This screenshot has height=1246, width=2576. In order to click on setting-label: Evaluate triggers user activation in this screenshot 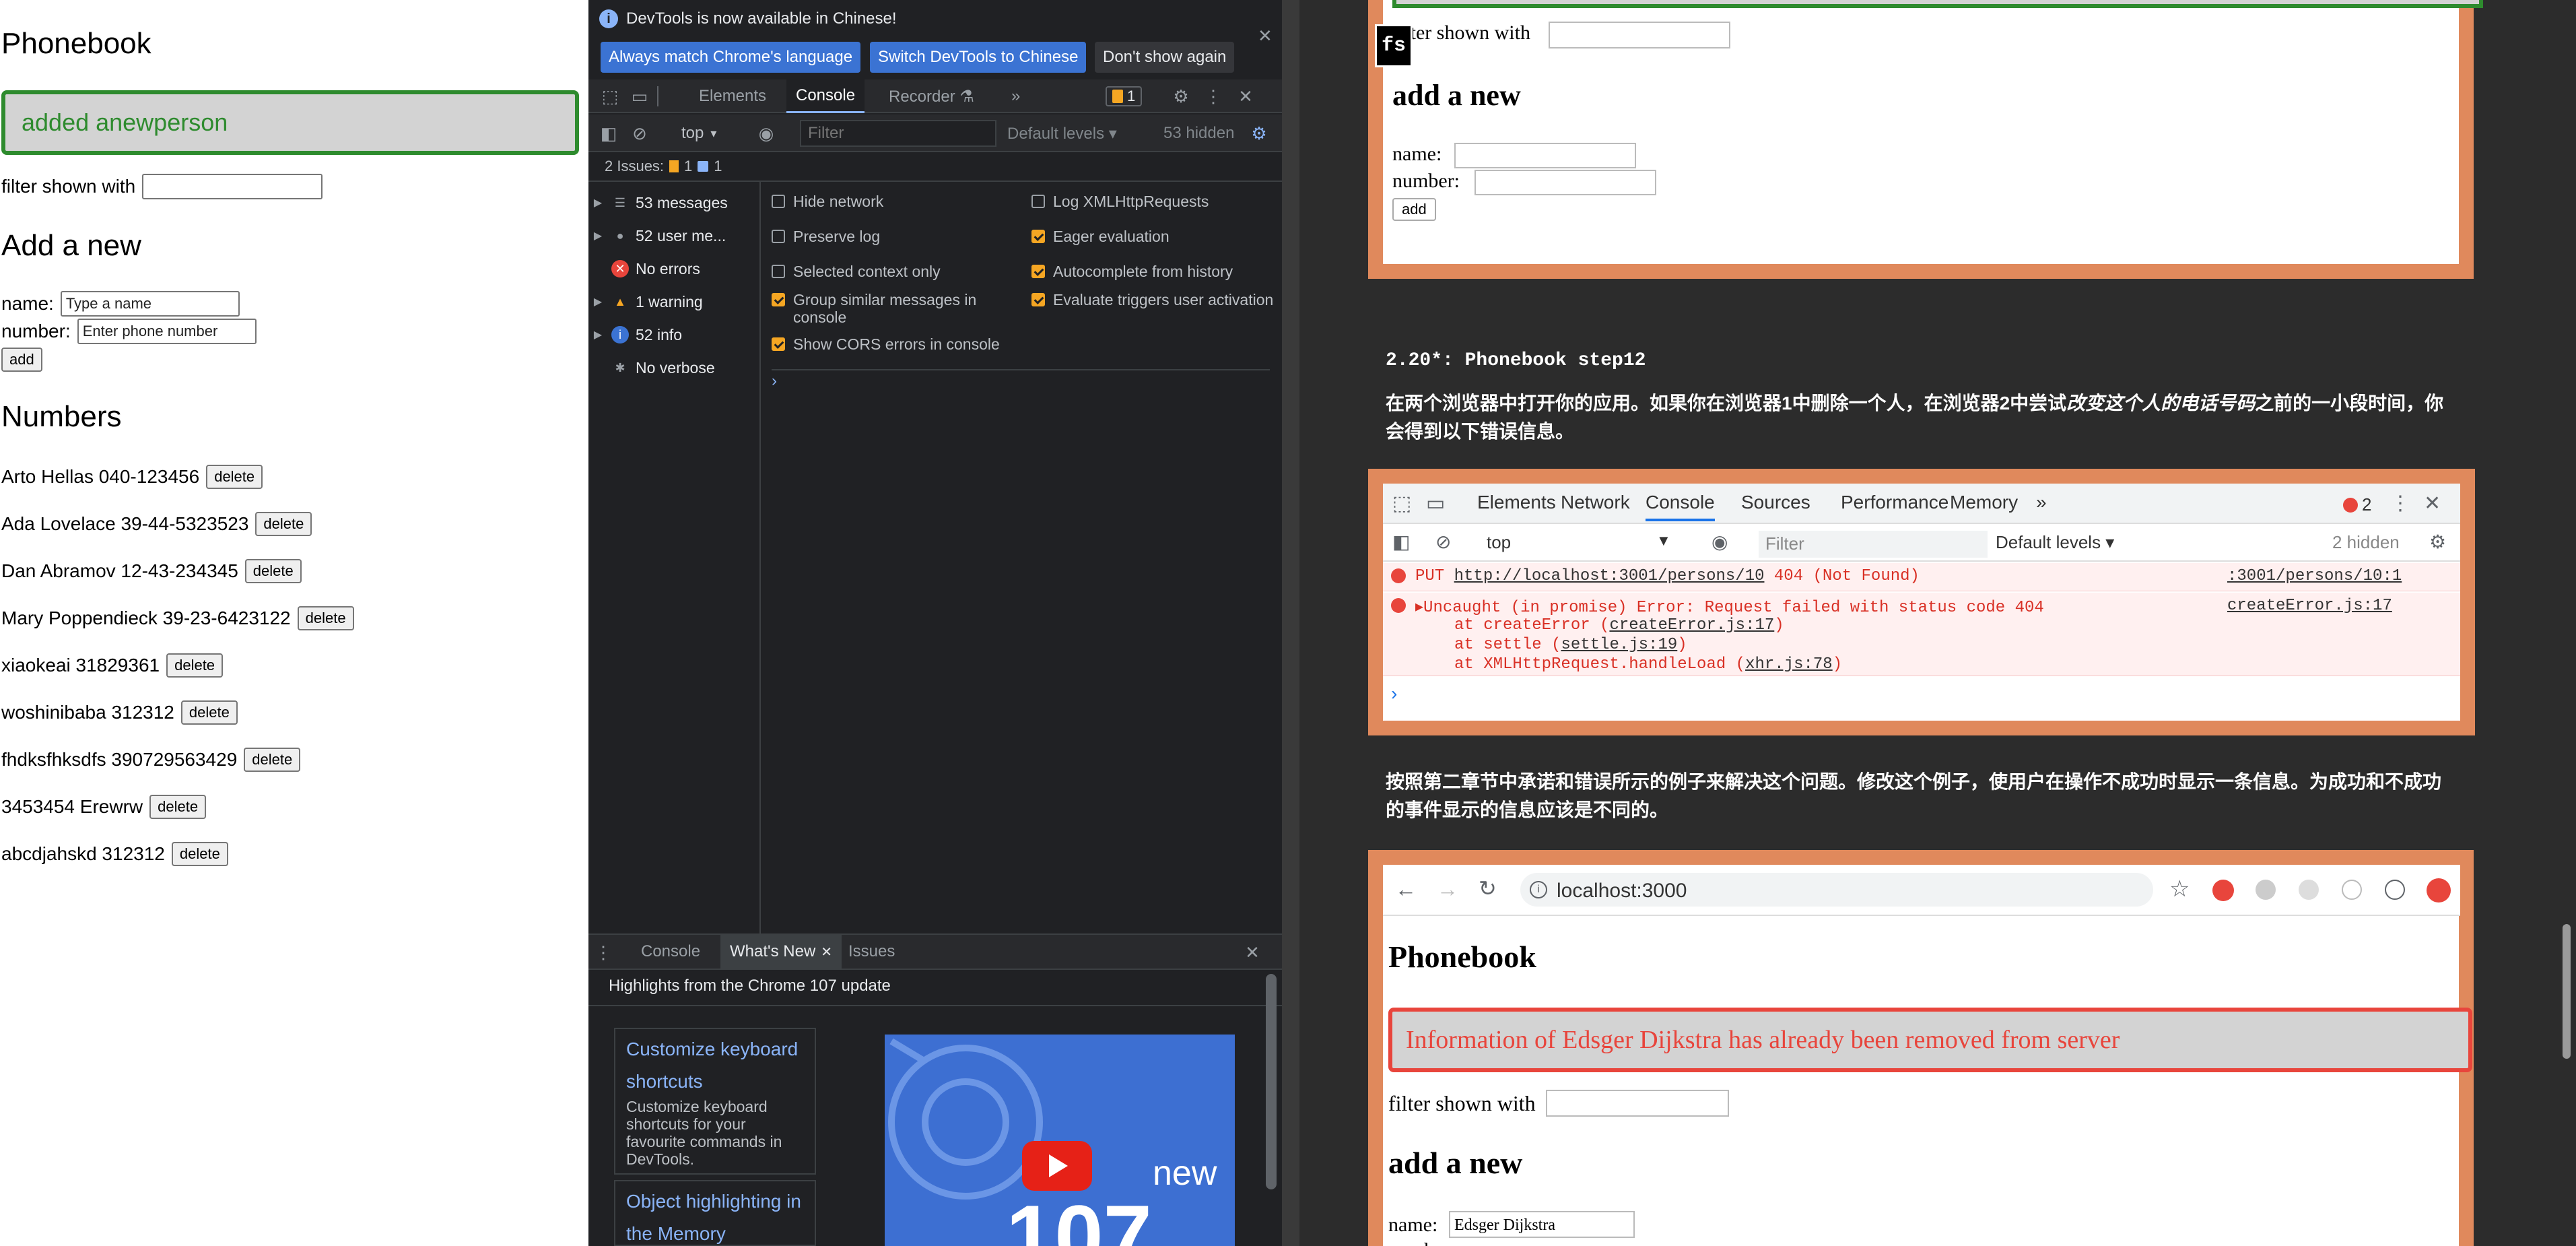, I will do `click(1163, 299)`.